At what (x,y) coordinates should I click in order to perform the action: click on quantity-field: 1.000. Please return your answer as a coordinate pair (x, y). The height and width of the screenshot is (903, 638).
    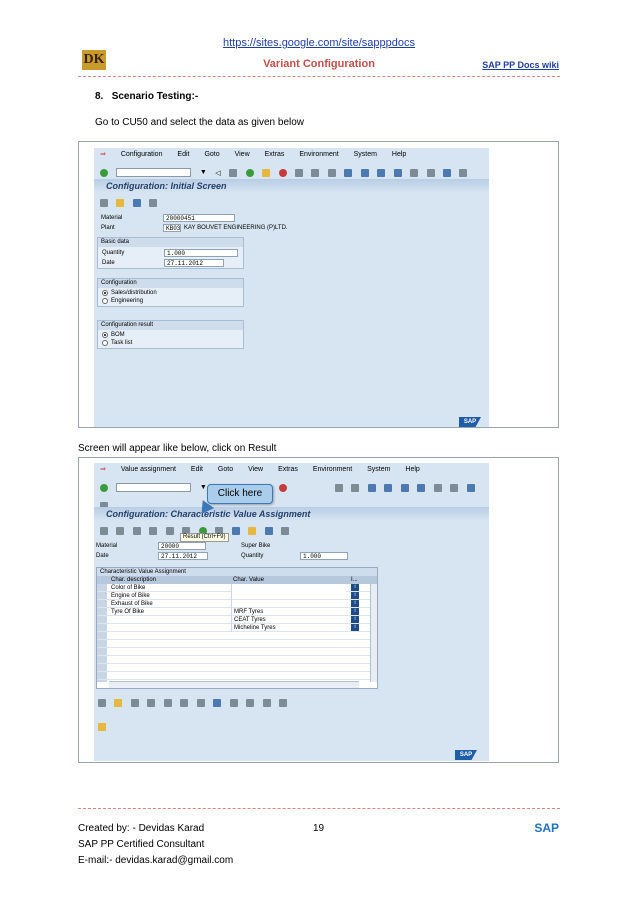
    Looking at the image, I should click on (201, 253).